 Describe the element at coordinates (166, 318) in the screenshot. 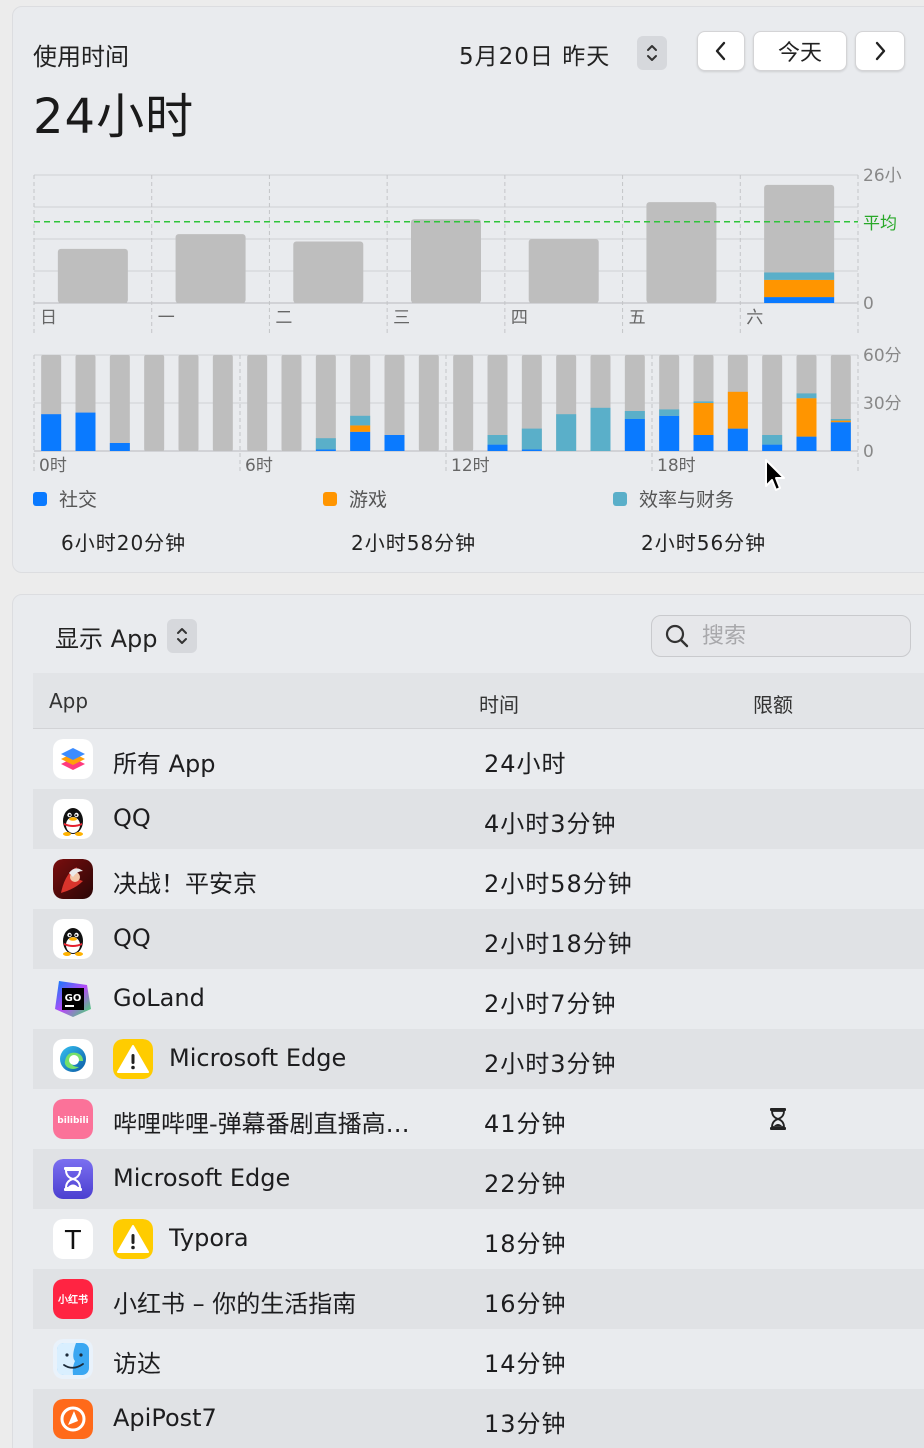

I see `weekly-day-label: 一` at that location.